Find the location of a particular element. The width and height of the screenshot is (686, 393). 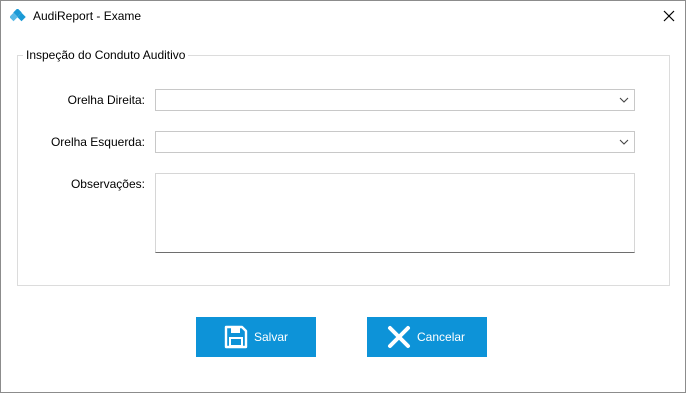

observacoes-textarea-box is located at coordinates (395, 213).